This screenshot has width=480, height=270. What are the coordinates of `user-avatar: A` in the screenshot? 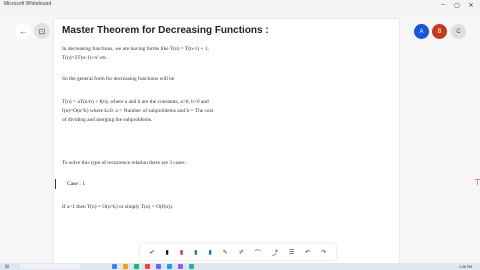 It's located at (421, 31).